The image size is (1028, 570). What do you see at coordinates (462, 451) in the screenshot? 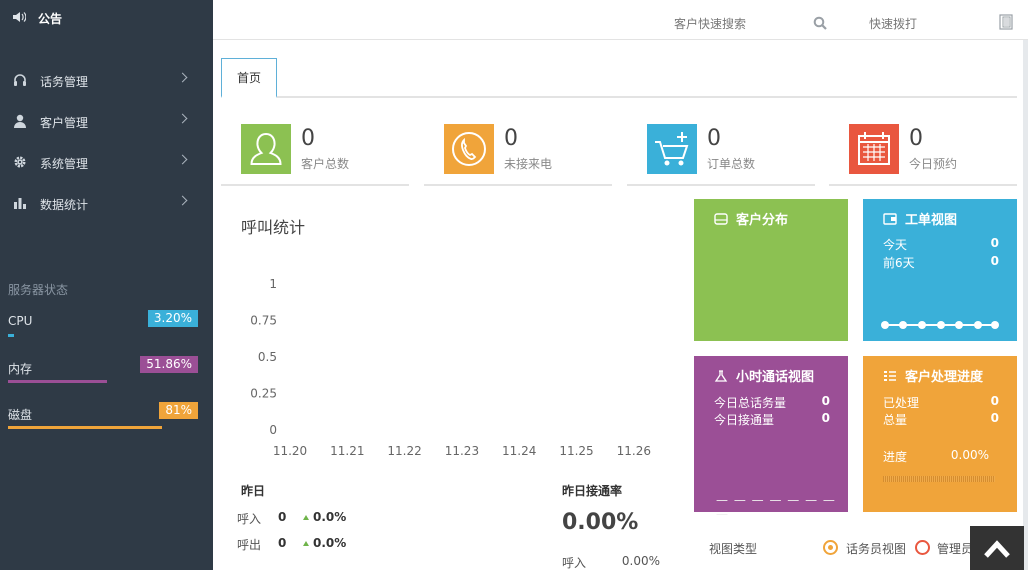
I see `x-tick-label: 11.23` at bounding box center [462, 451].